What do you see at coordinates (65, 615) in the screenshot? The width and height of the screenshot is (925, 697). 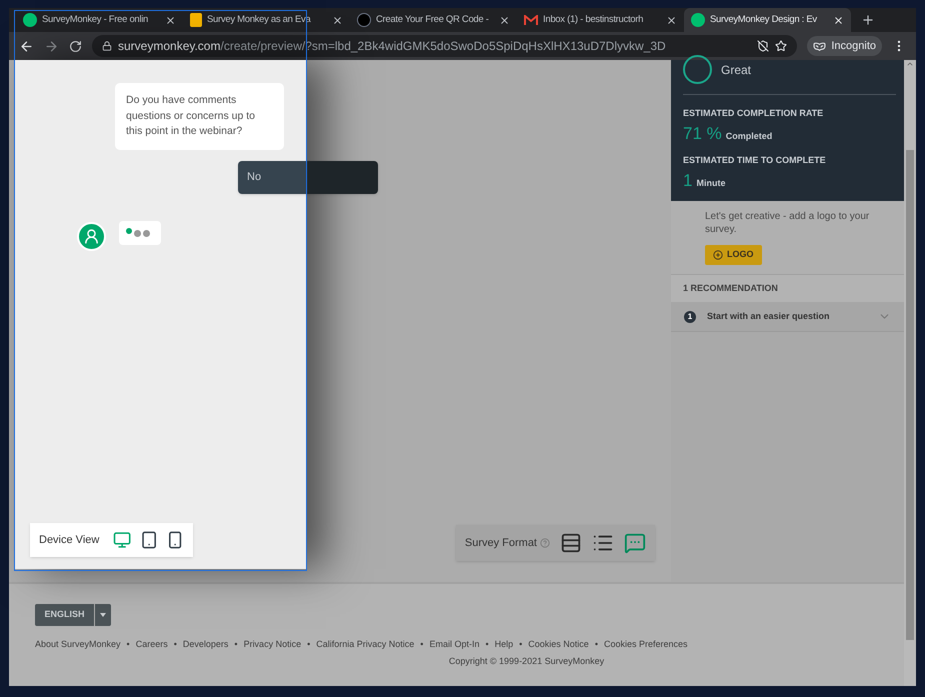 I see `language-label: ENGLISH` at bounding box center [65, 615].